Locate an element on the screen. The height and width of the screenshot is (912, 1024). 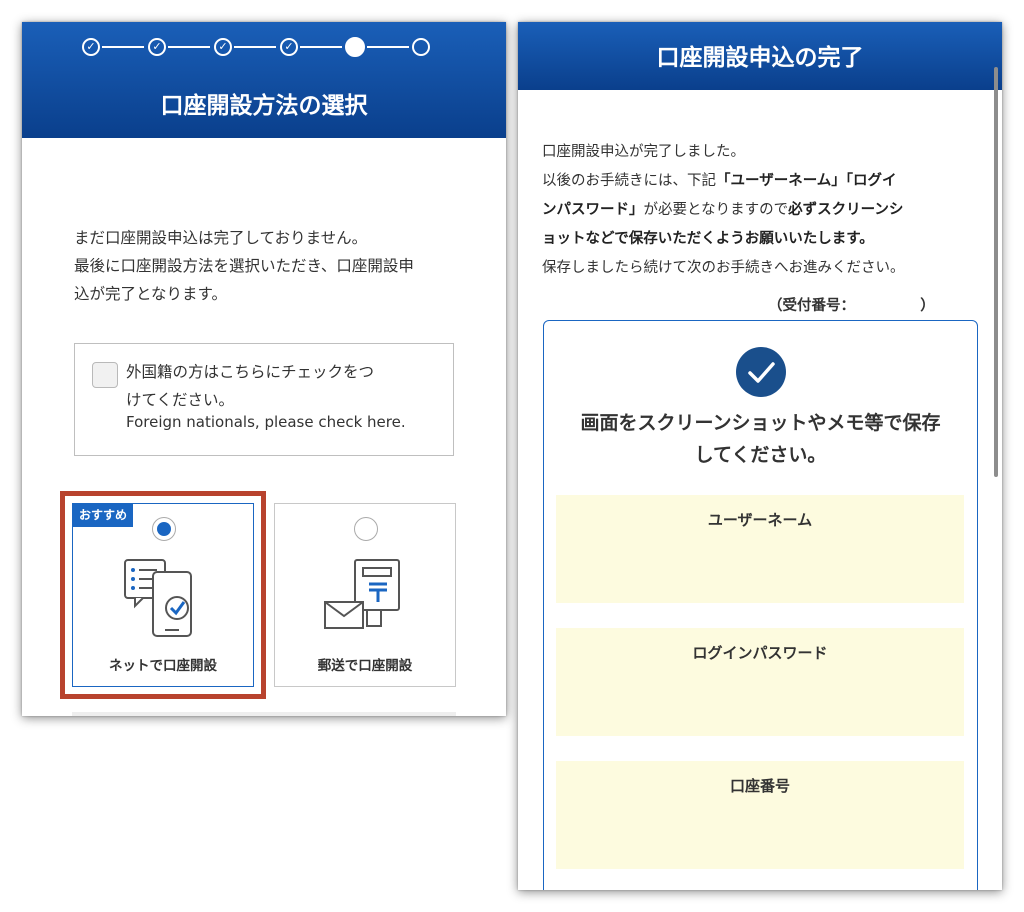
emphasis: ンパスワード」 is located at coordinates (593, 210).